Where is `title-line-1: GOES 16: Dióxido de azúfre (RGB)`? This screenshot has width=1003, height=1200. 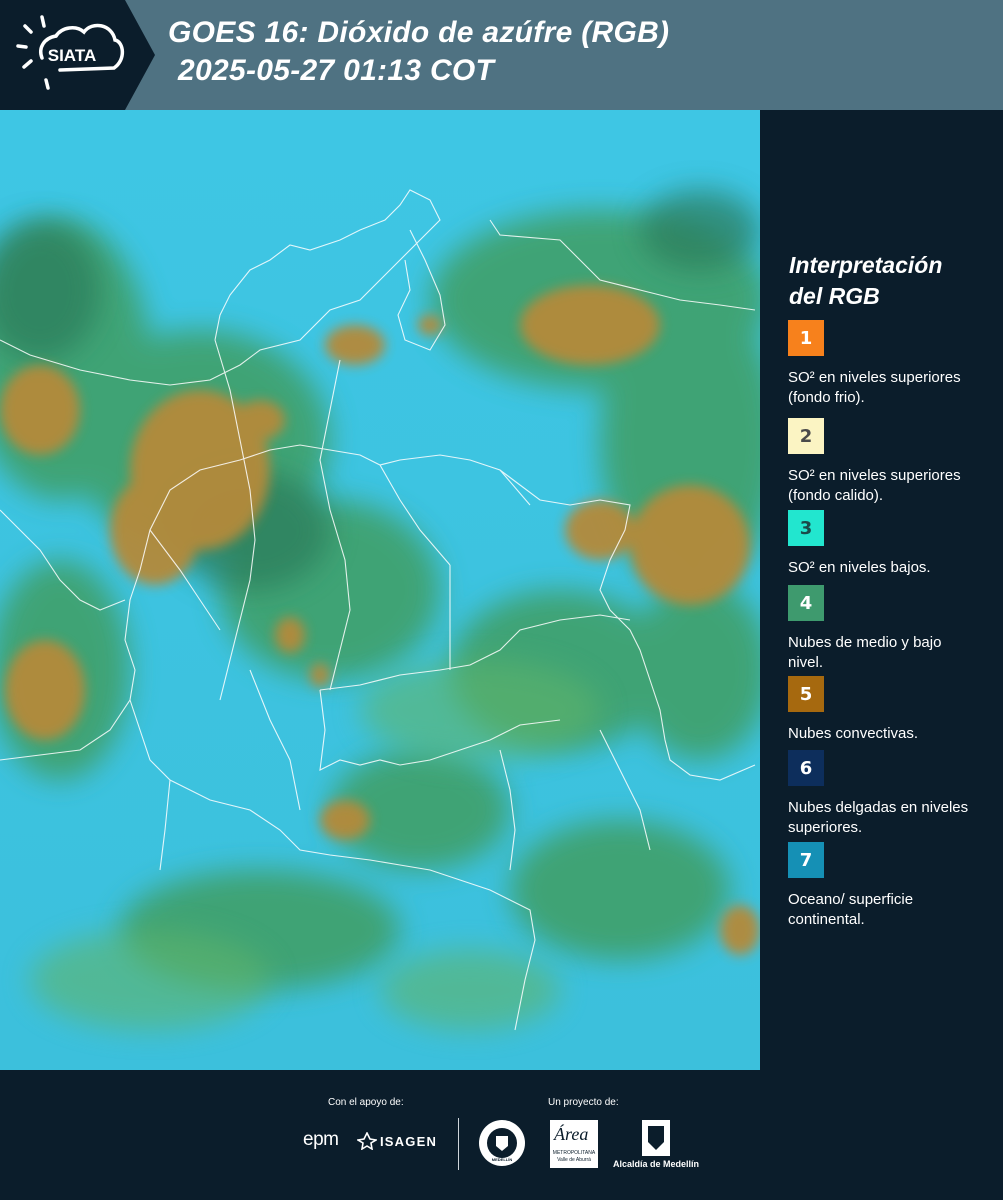
title-line-1: GOES 16: Dióxido de azúfre (RGB) is located at coordinates (419, 32).